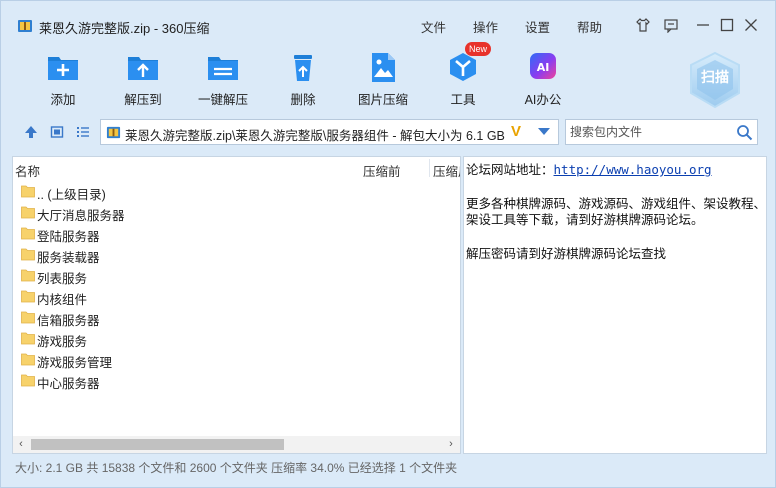  What do you see at coordinates (229, 275) in the screenshot?
I see `list-item: 列表服务` at bounding box center [229, 275].